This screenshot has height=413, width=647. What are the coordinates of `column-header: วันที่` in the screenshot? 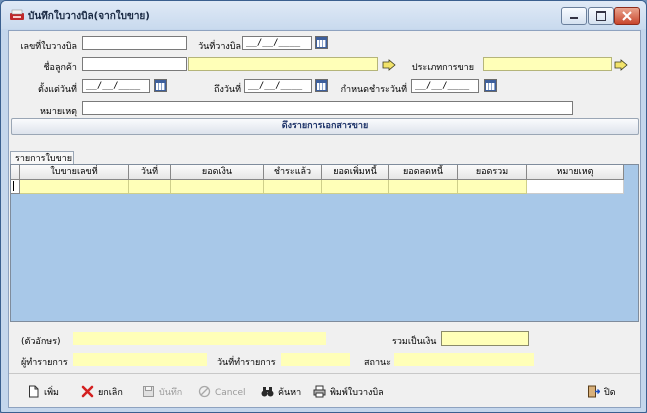 It's located at (150, 172).